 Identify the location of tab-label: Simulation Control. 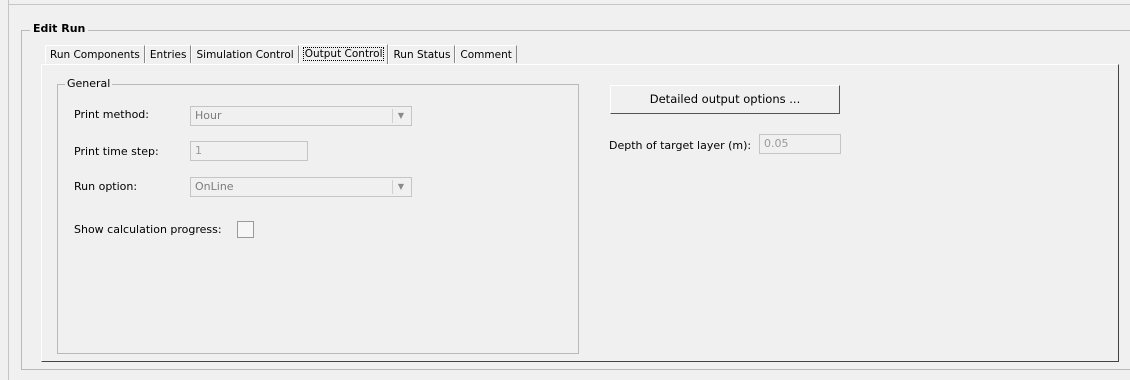
(245, 55).